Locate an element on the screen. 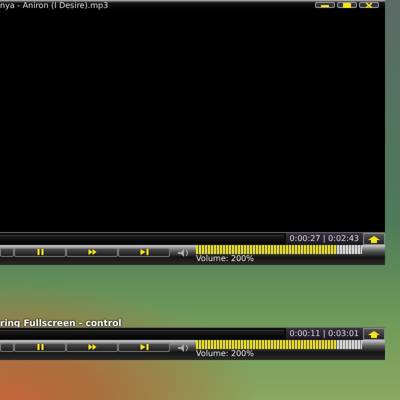  maximize-icon is located at coordinates (347, 5).